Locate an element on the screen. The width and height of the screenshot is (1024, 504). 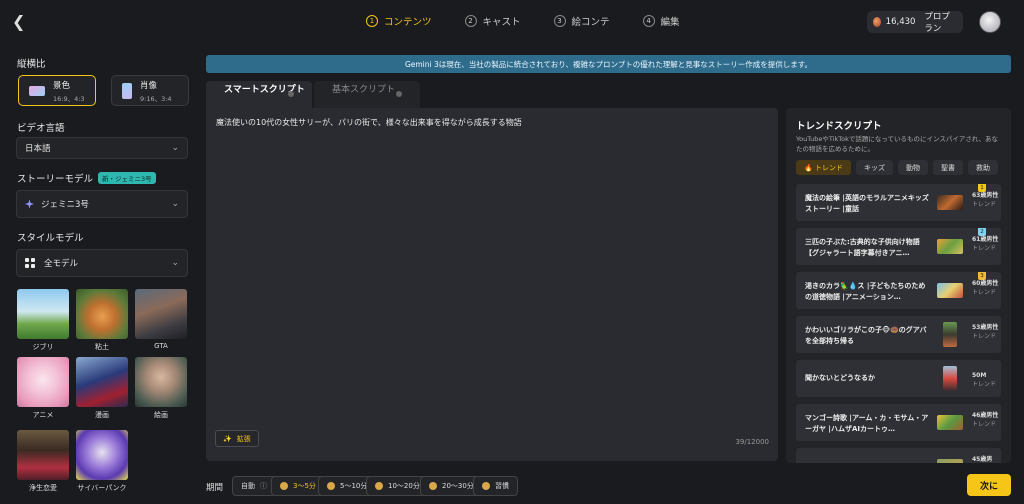
style-card-gta: GTA is located at coordinates (161, 319).